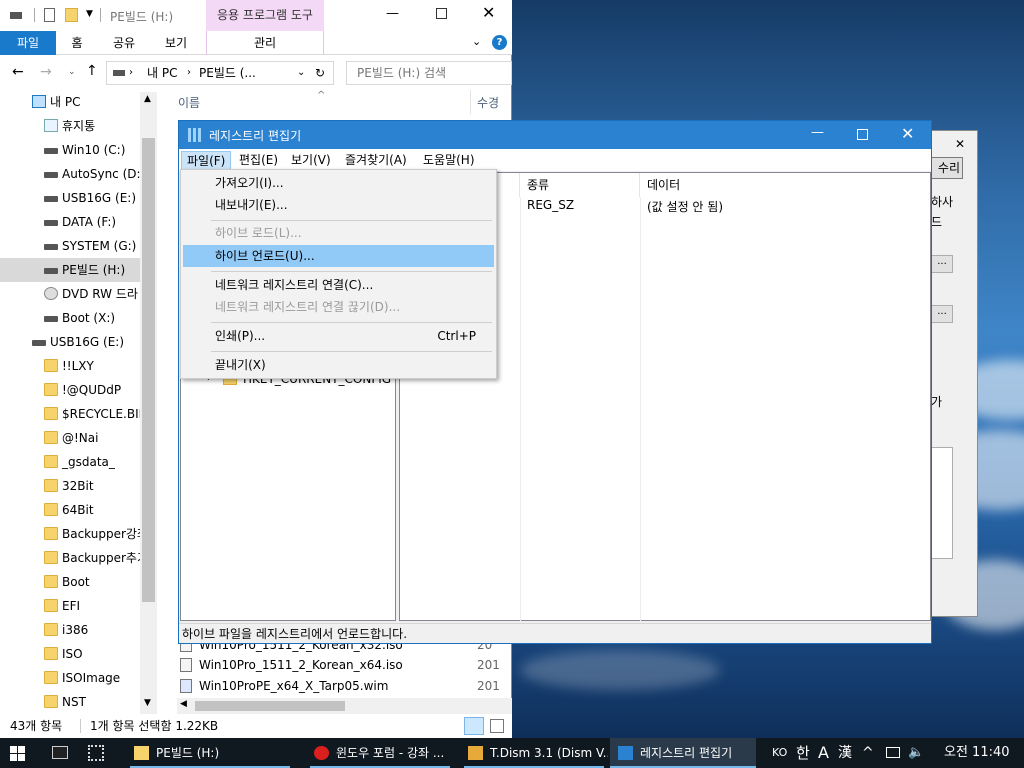 The height and width of the screenshot is (768, 1024). I want to click on column-header-data: 데이터, so click(786, 185).